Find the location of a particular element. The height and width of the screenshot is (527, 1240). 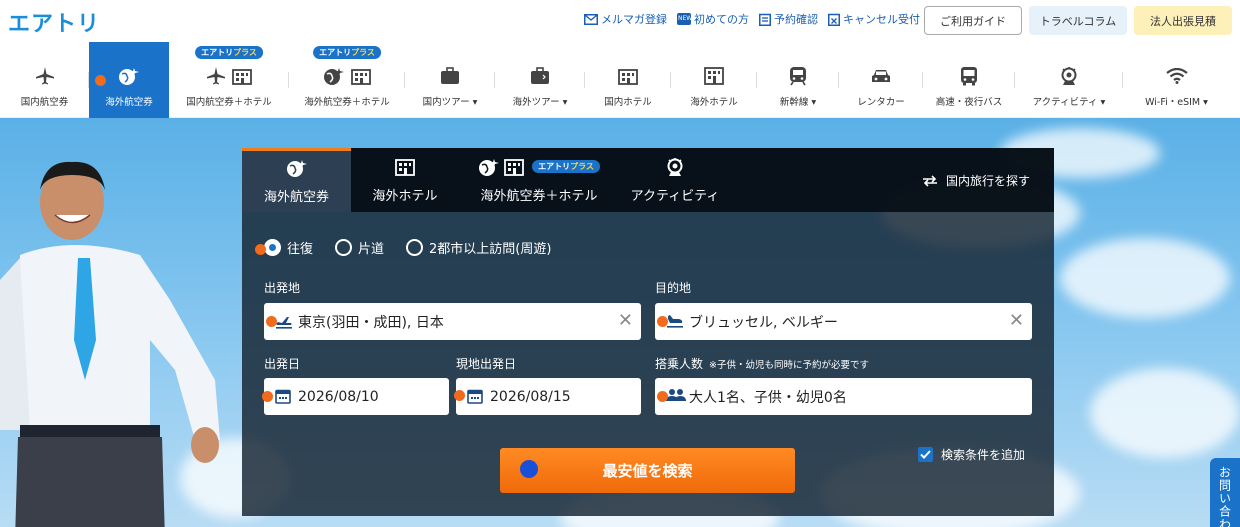

header-links: メルマガ登録 NEW 初めての方 予約確認 キャンセル受付 is located at coordinates (752, 19).